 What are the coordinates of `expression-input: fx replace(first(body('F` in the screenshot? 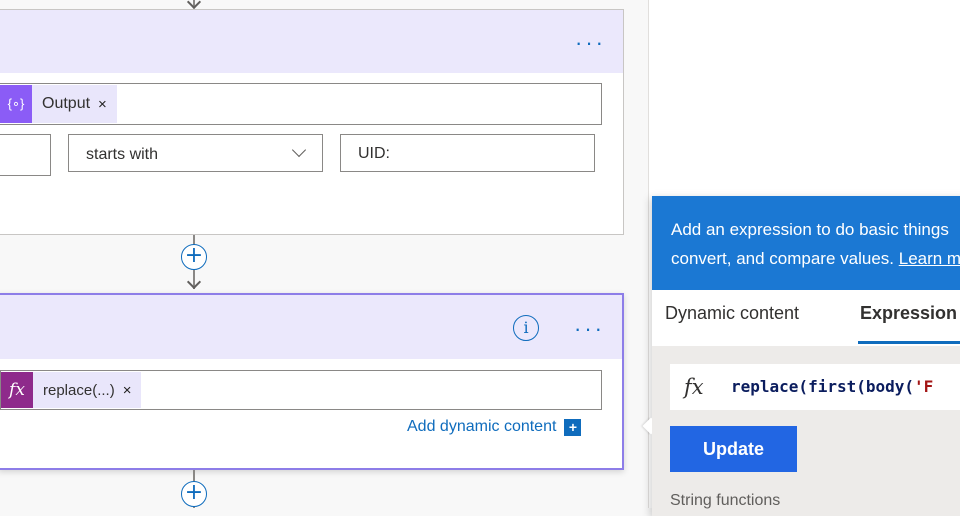 It's located at (815, 387).